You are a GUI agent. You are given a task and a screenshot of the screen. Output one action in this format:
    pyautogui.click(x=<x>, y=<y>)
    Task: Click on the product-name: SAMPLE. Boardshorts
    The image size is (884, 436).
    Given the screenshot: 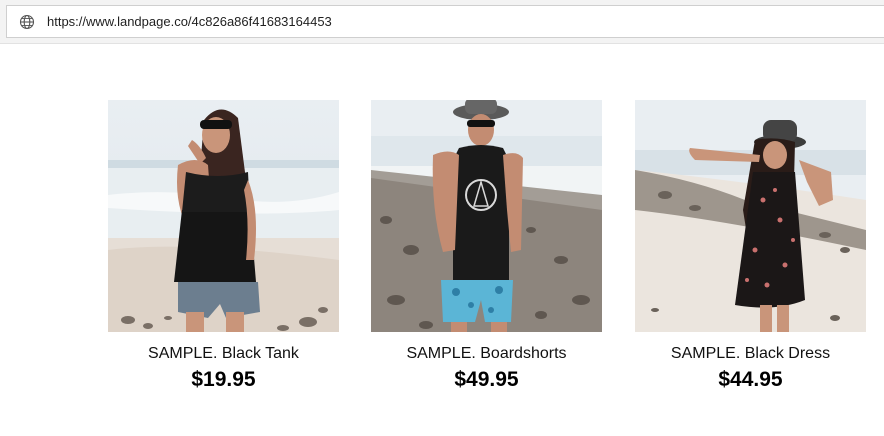 What is the action you would take?
    pyautogui.click(x=486, y=354)
    